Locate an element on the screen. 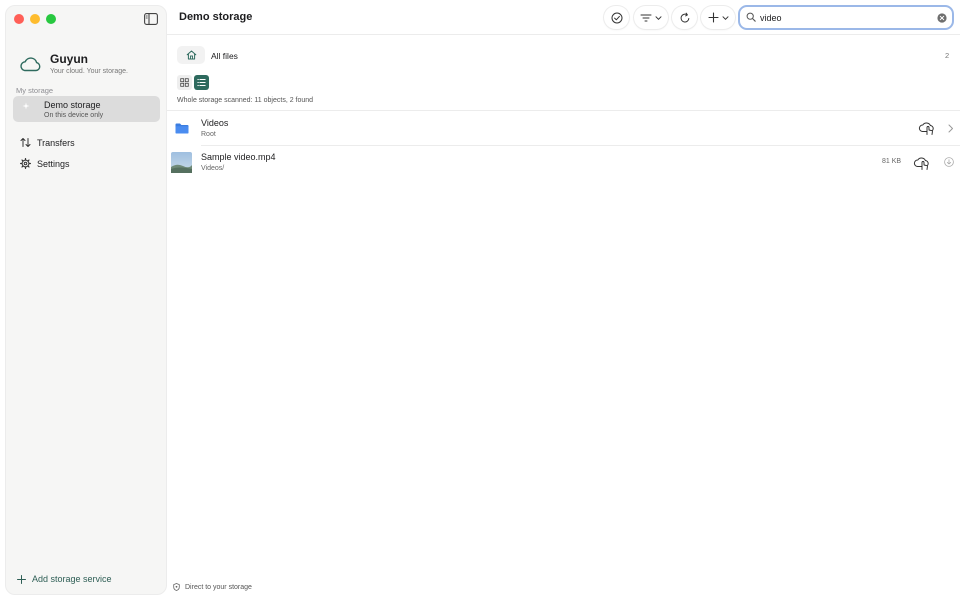  filter-lines-icon is located at coordinates (646, 17).